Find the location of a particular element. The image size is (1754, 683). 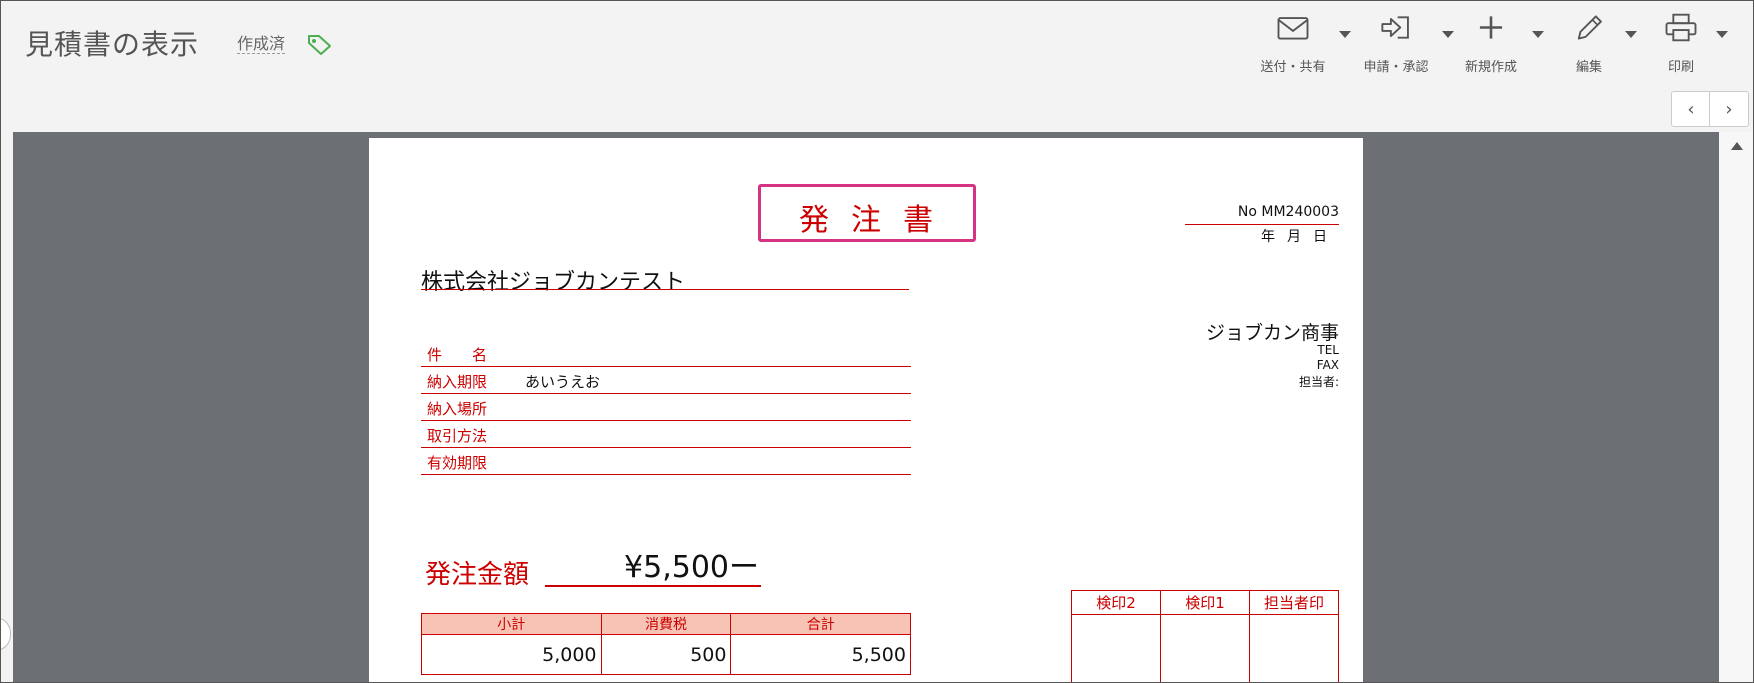

prev-page-button: ‹ is located at coordinates (1691, 109).